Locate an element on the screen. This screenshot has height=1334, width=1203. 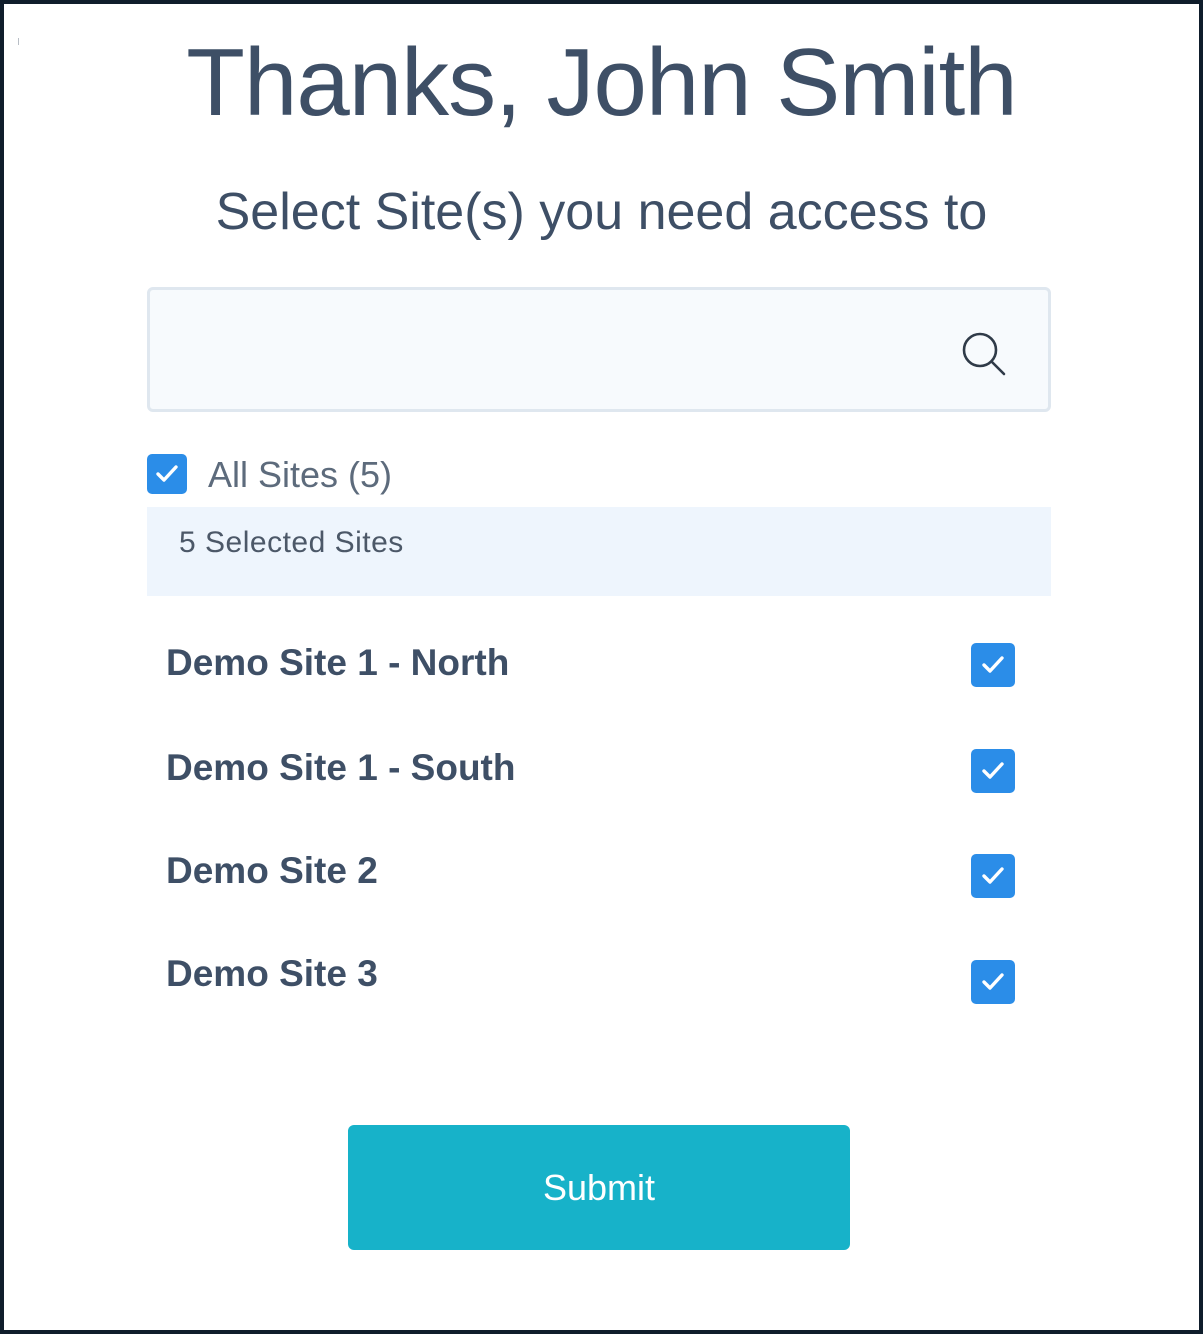
selected-summary-label: 5 Selected Sites is located at coordinates (291, 542).